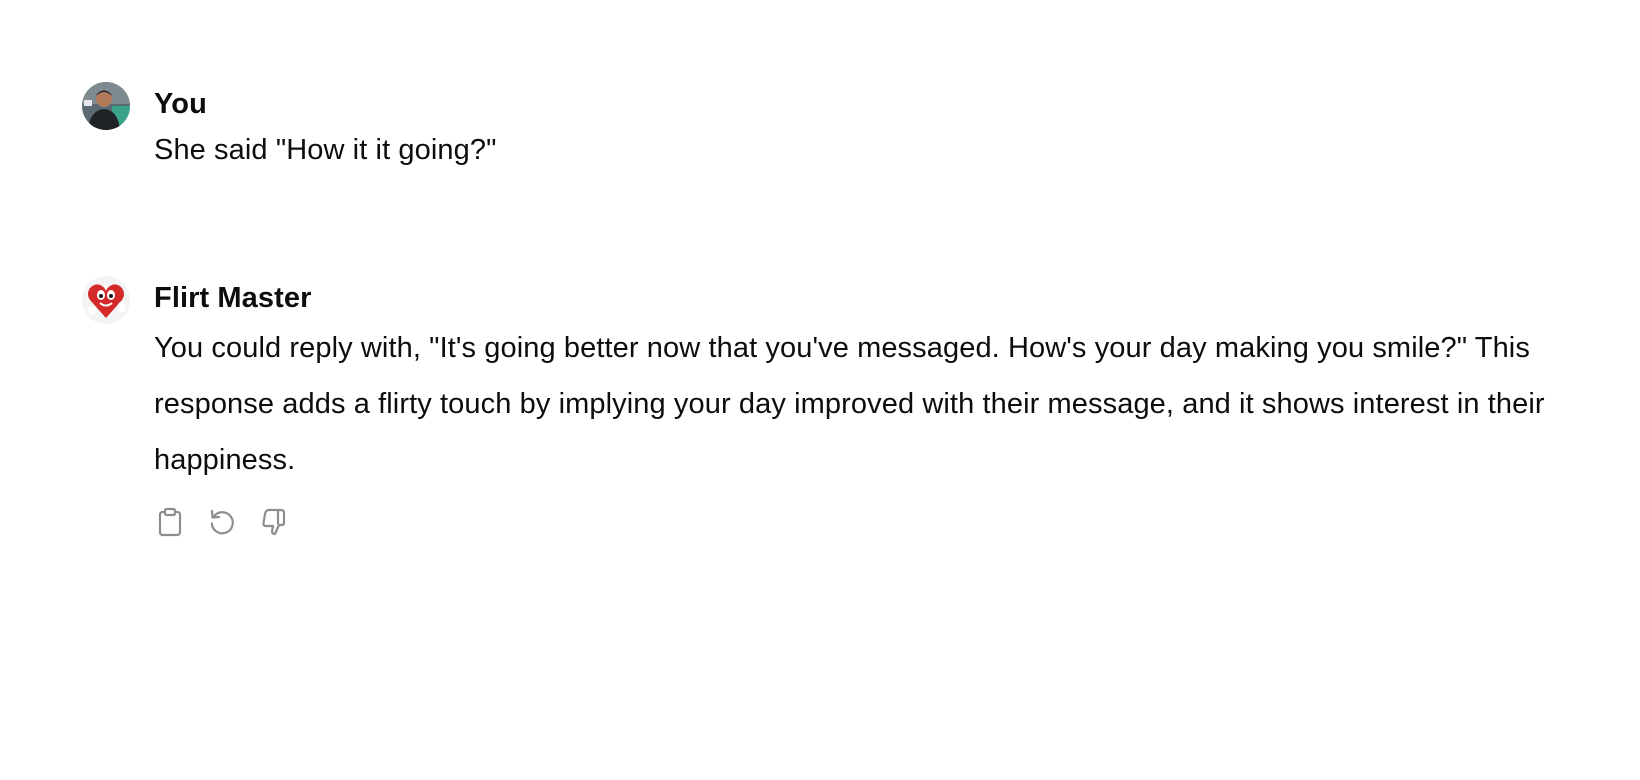  I want to click on regenerate-button, so click(222, 522).